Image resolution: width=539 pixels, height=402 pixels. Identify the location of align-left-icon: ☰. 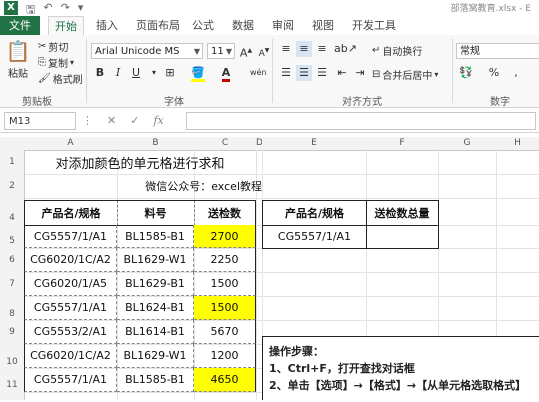
(286, 73).